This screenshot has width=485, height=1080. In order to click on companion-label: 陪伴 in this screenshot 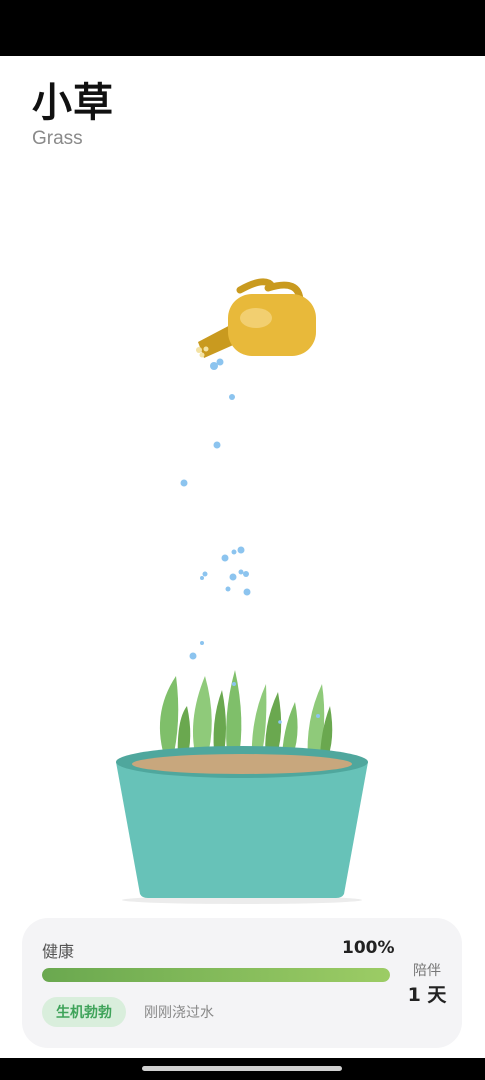, I will do `click(427, 971)`.